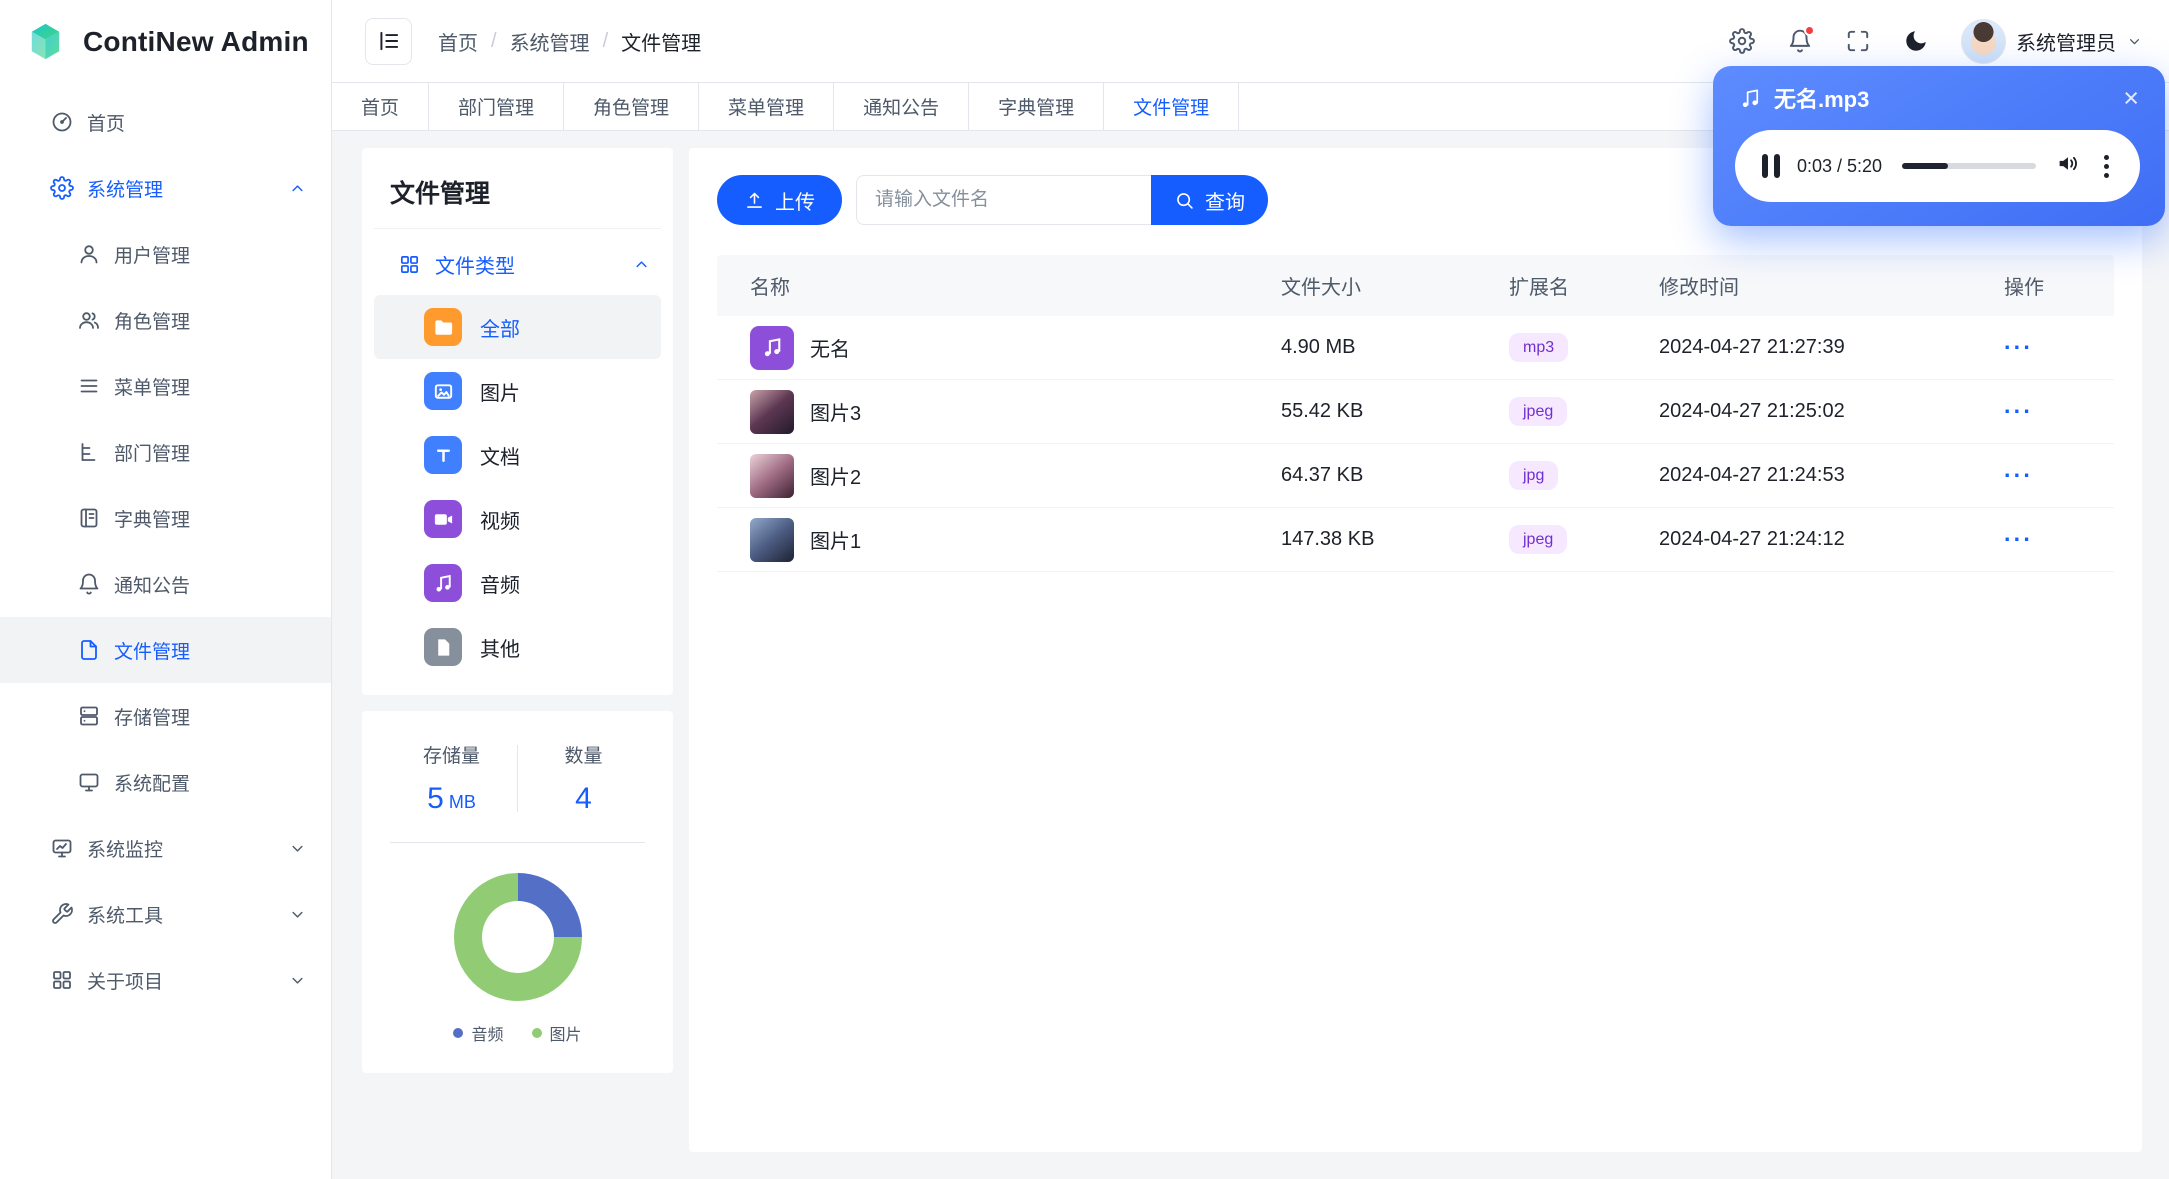  What do you see at coordinates (779, 200) in the screenshot?
I see `upload-button: 上传` at bounding box center [779, 200].